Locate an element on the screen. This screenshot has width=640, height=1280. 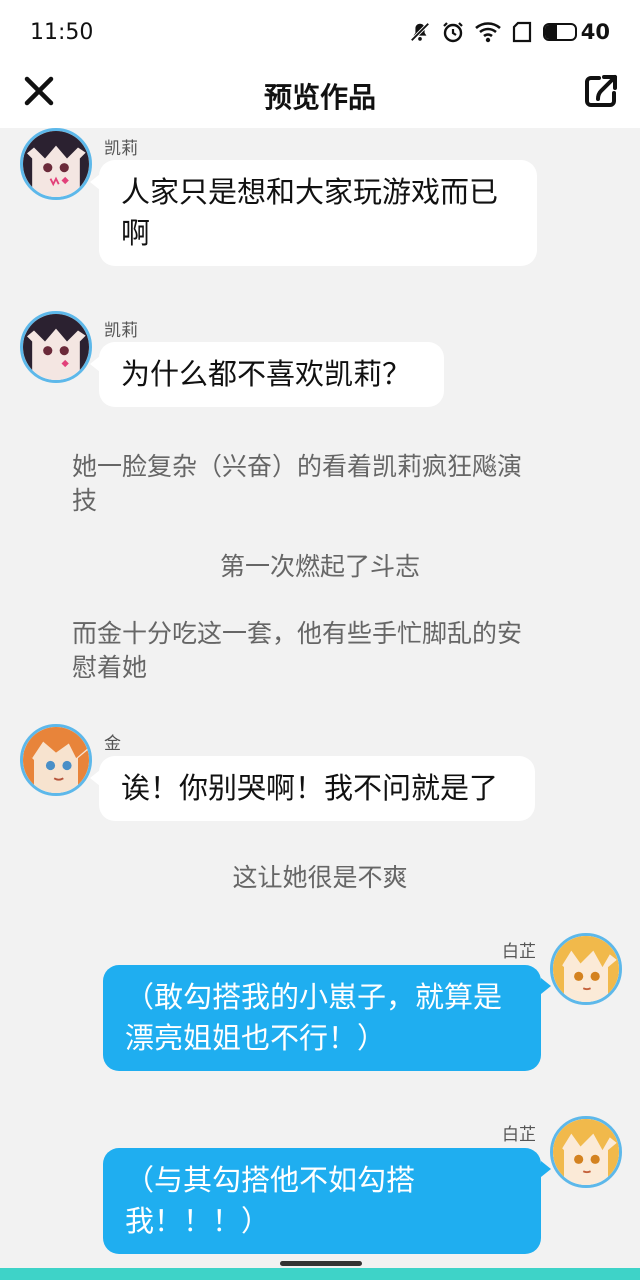
message-text-line: 人家只是想和大家玩游戏而已 is located at coordinates (310, 192).